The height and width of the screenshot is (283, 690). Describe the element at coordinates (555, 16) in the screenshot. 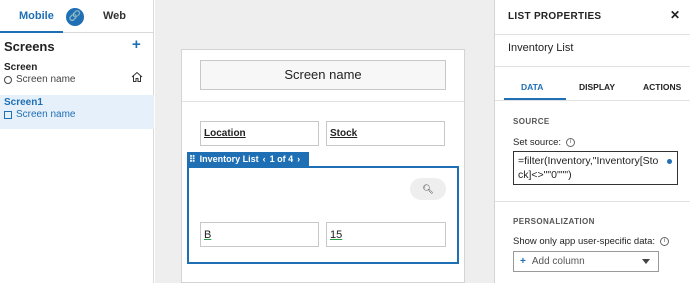

I see `panel-title: LIST PROPERTIES` at that location.